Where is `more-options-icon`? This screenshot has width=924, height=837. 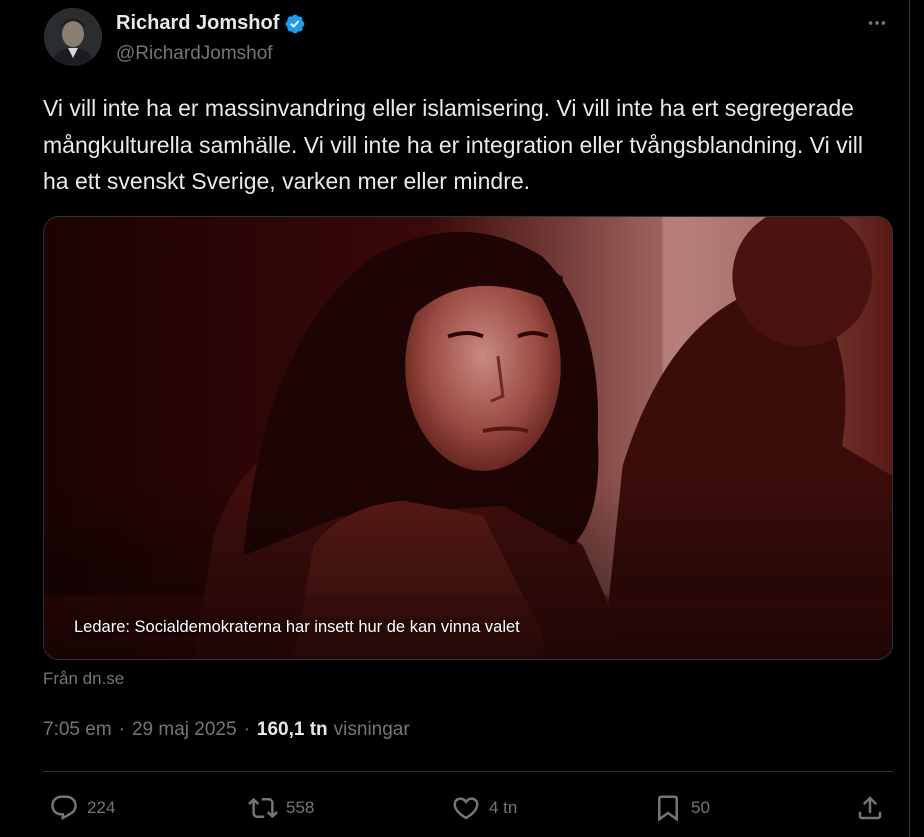 more-options-icon is located at coordinates (877, 23).